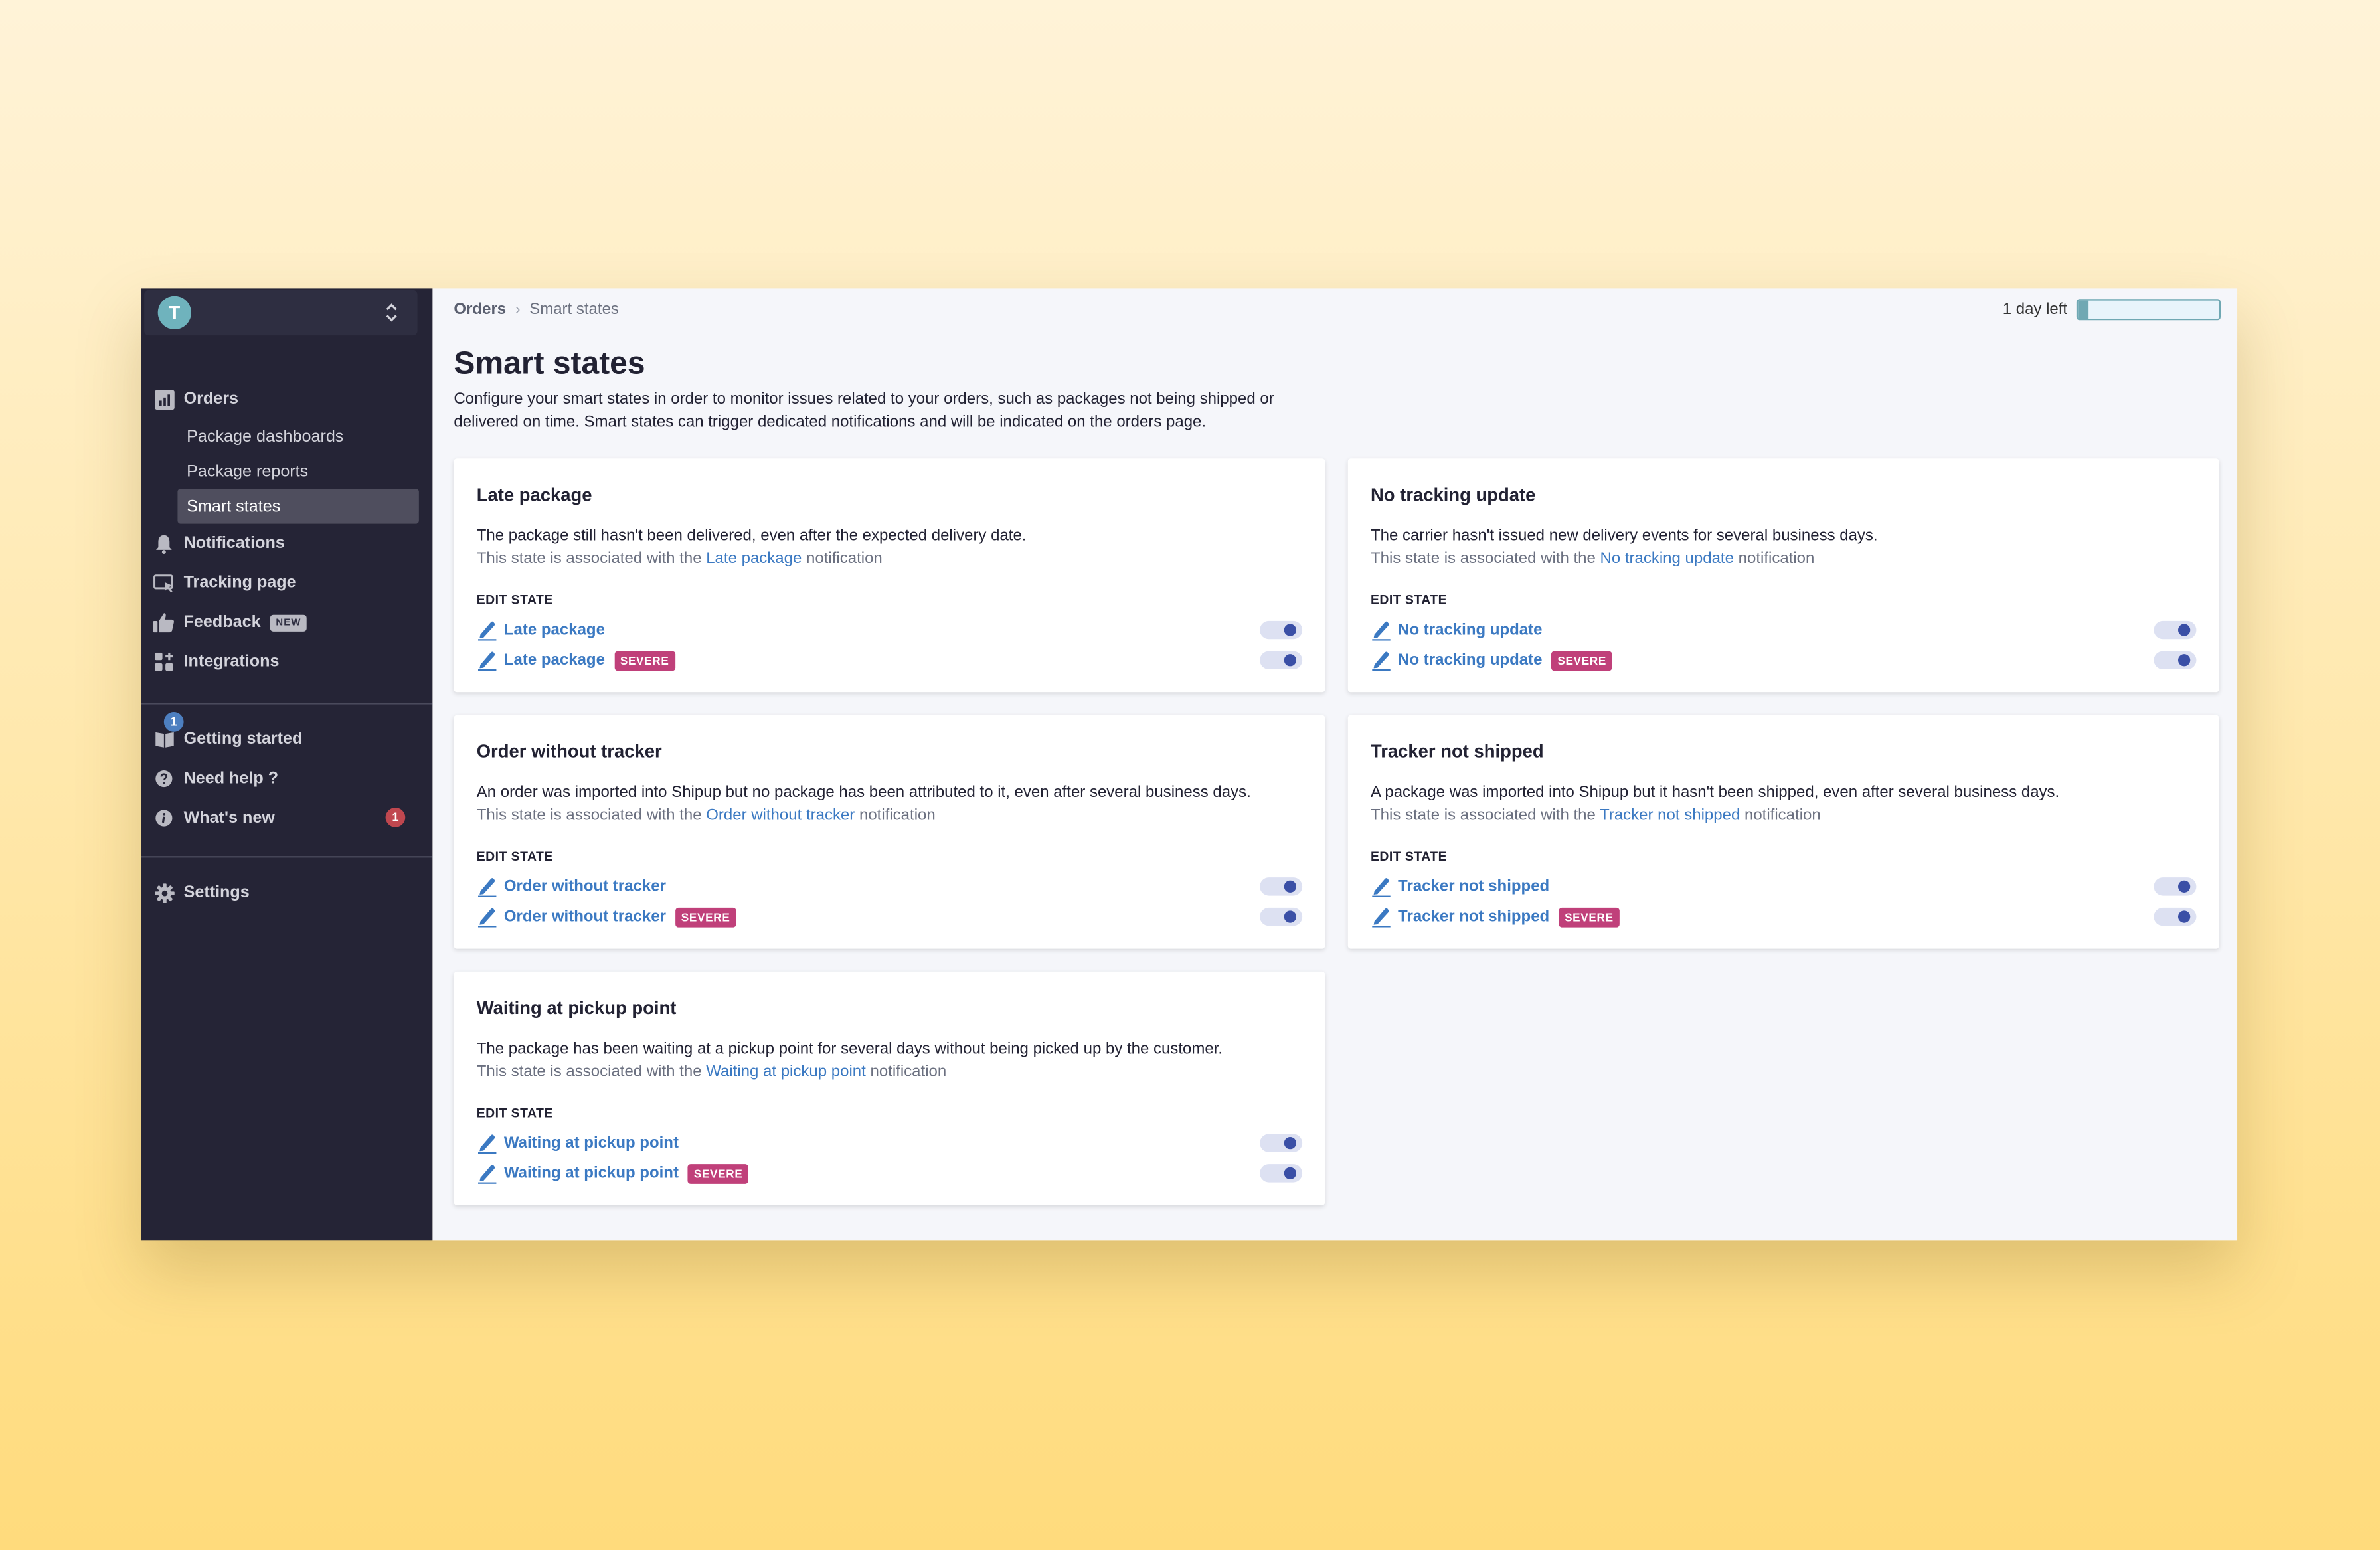 This screenshot has width=2380, height=1550. I want to click on notification-link: Order without tracker, so click(780, 815).